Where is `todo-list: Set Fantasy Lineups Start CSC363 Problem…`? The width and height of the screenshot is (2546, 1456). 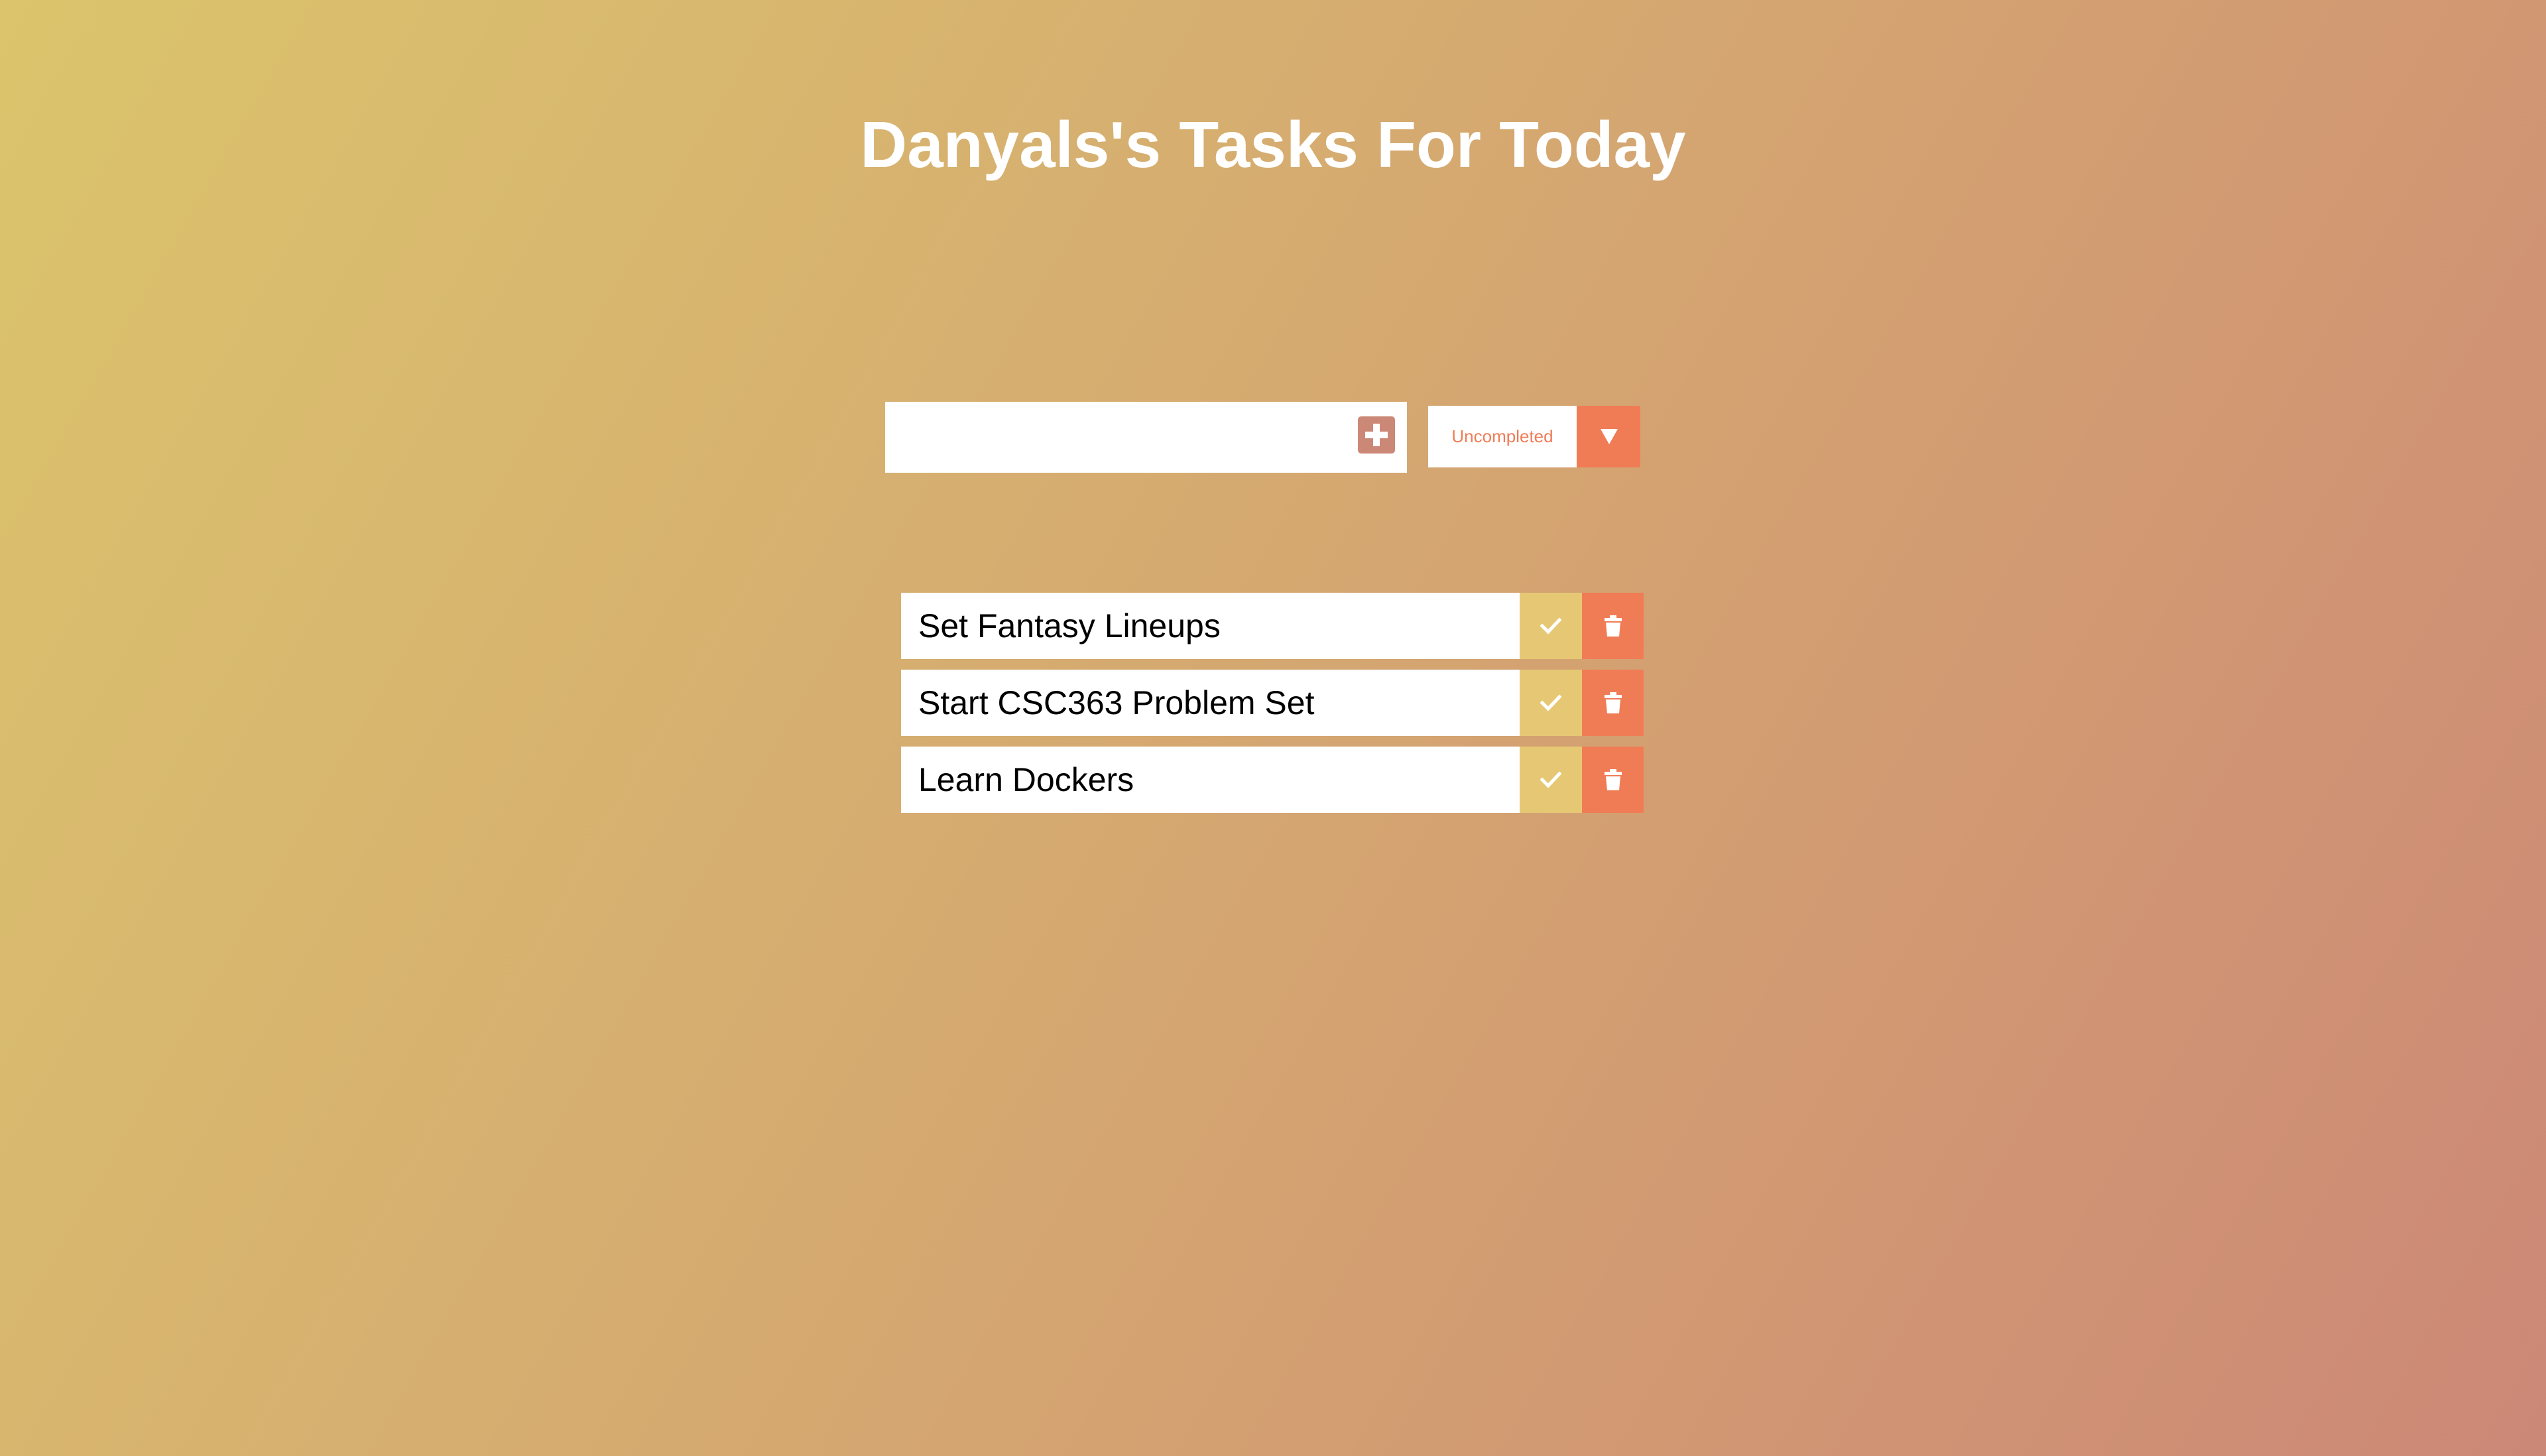 todo-list: Set Fantasy Lineups Start CSC363 Problem… is located at coordinates (1273, 708).